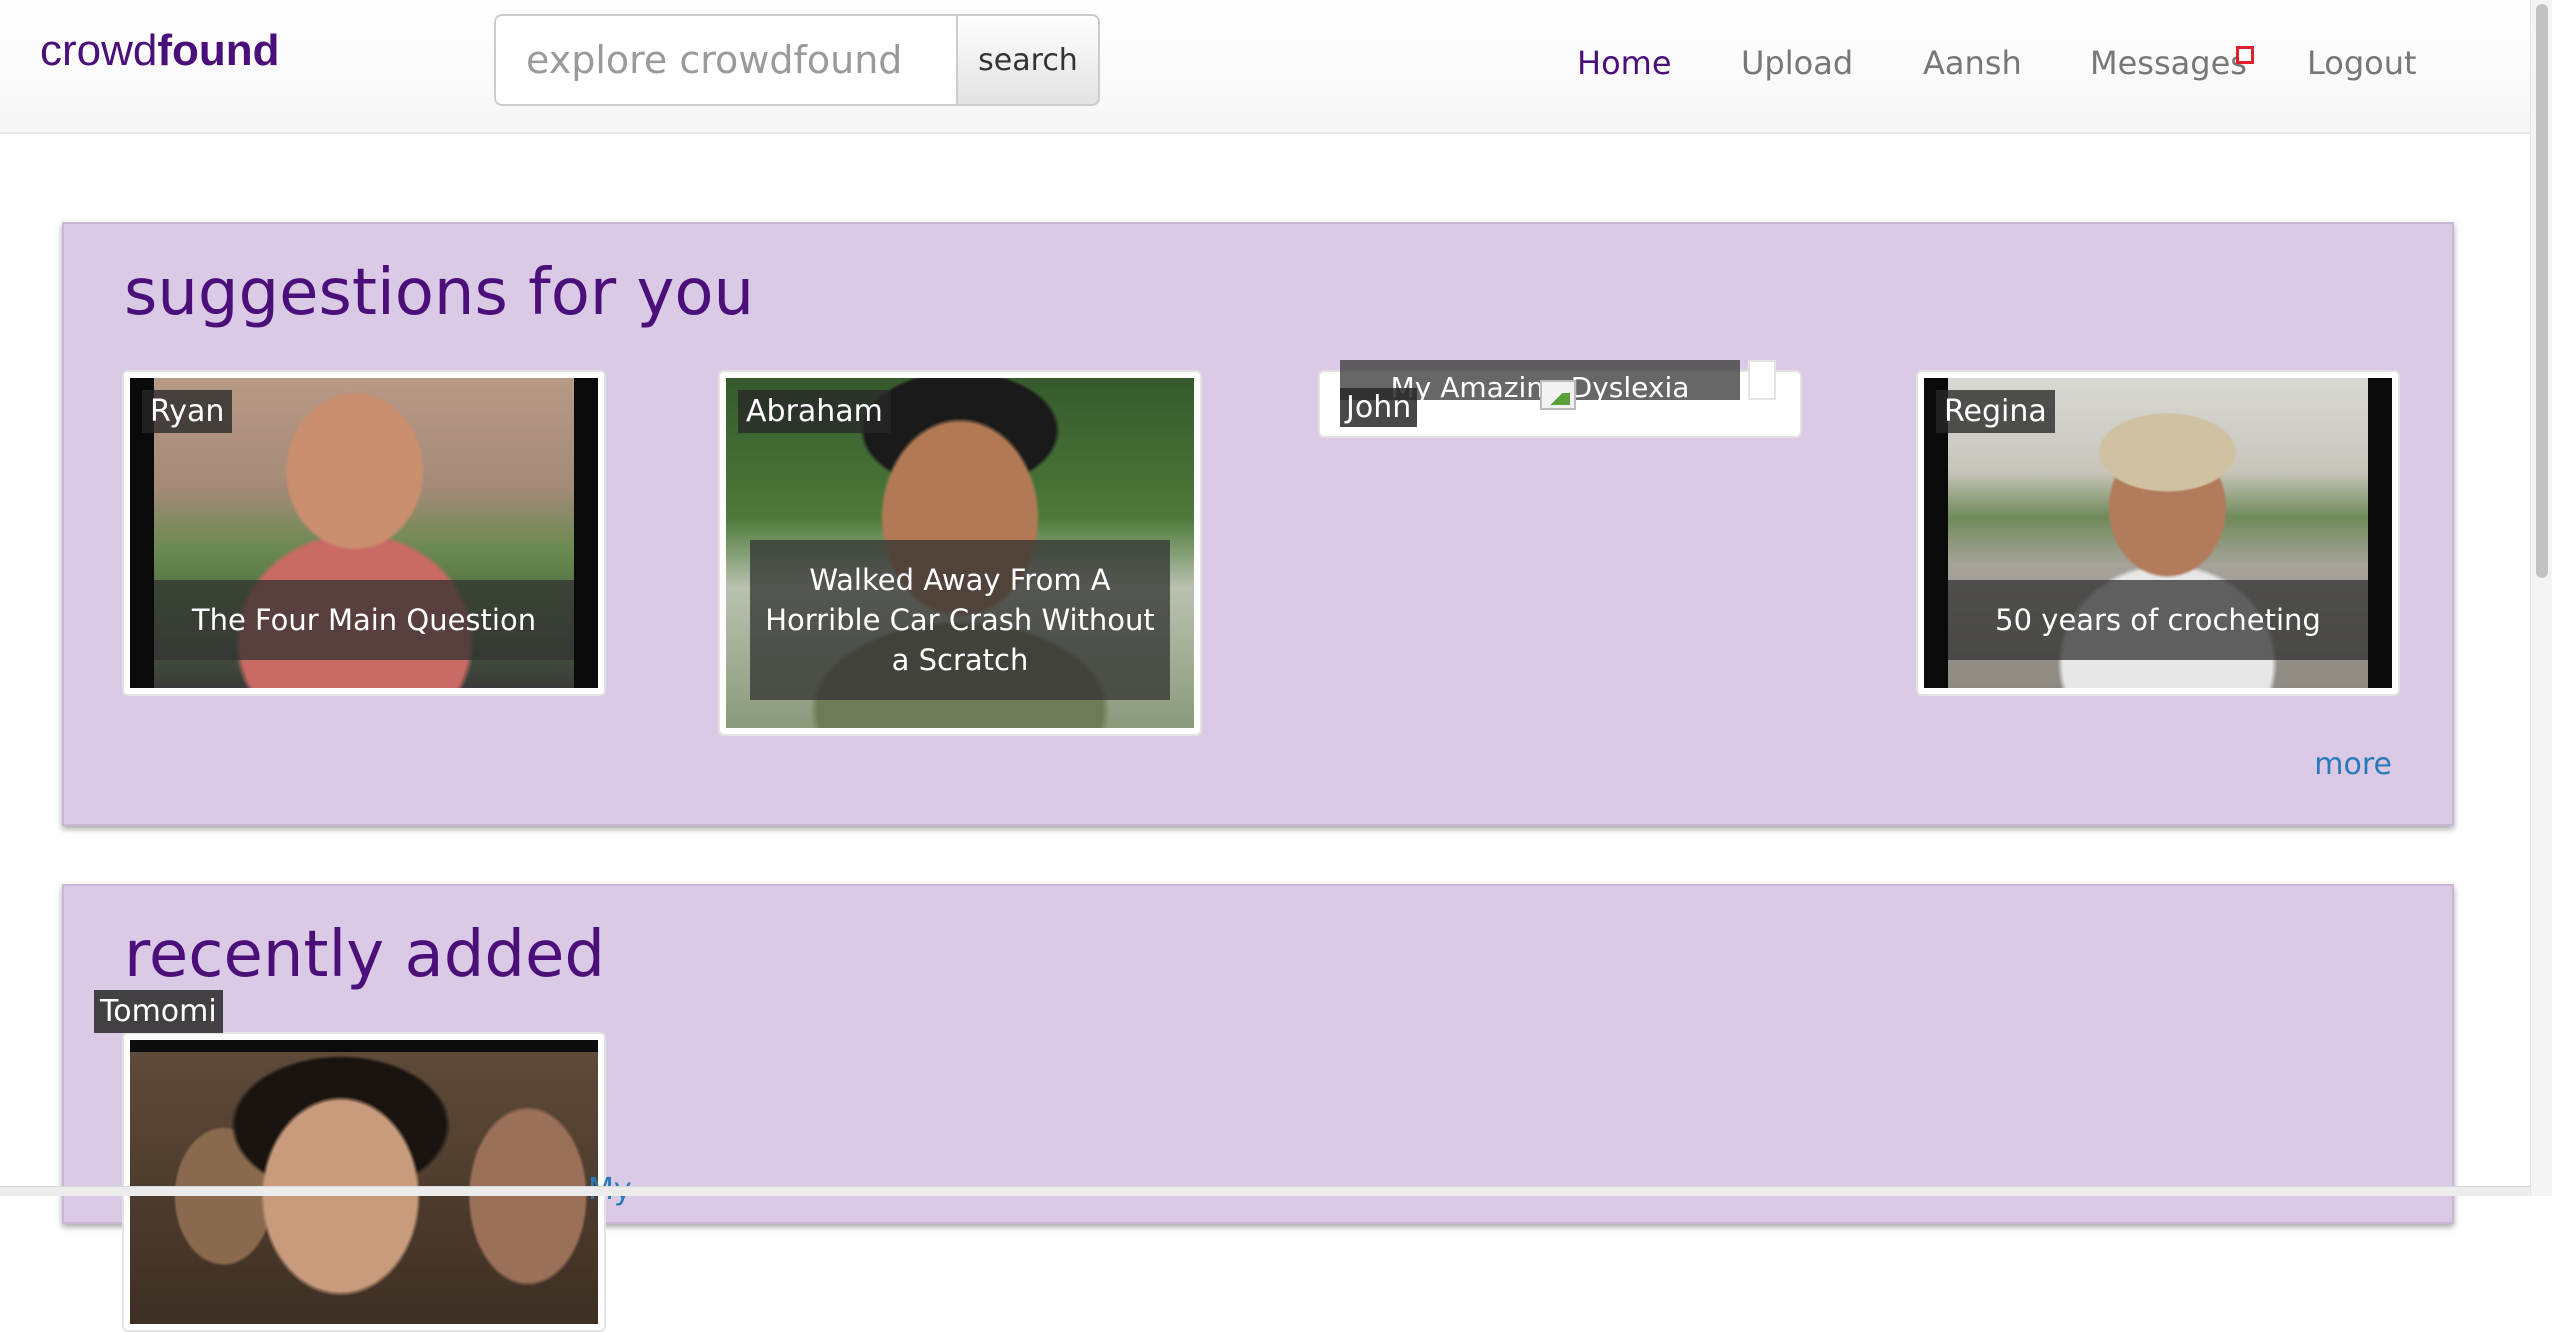 The image size is (2552, 1332). Describe the element at coordinates (218, 50) in the screenshot. I see `brand-suffix: found` at that location.